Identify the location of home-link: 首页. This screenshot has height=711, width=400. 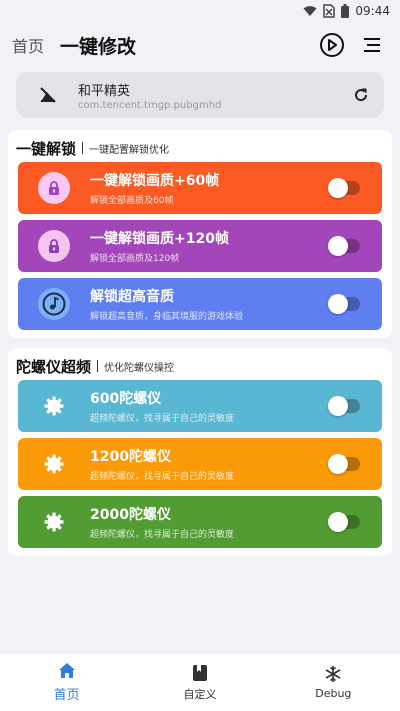
(28, 45).